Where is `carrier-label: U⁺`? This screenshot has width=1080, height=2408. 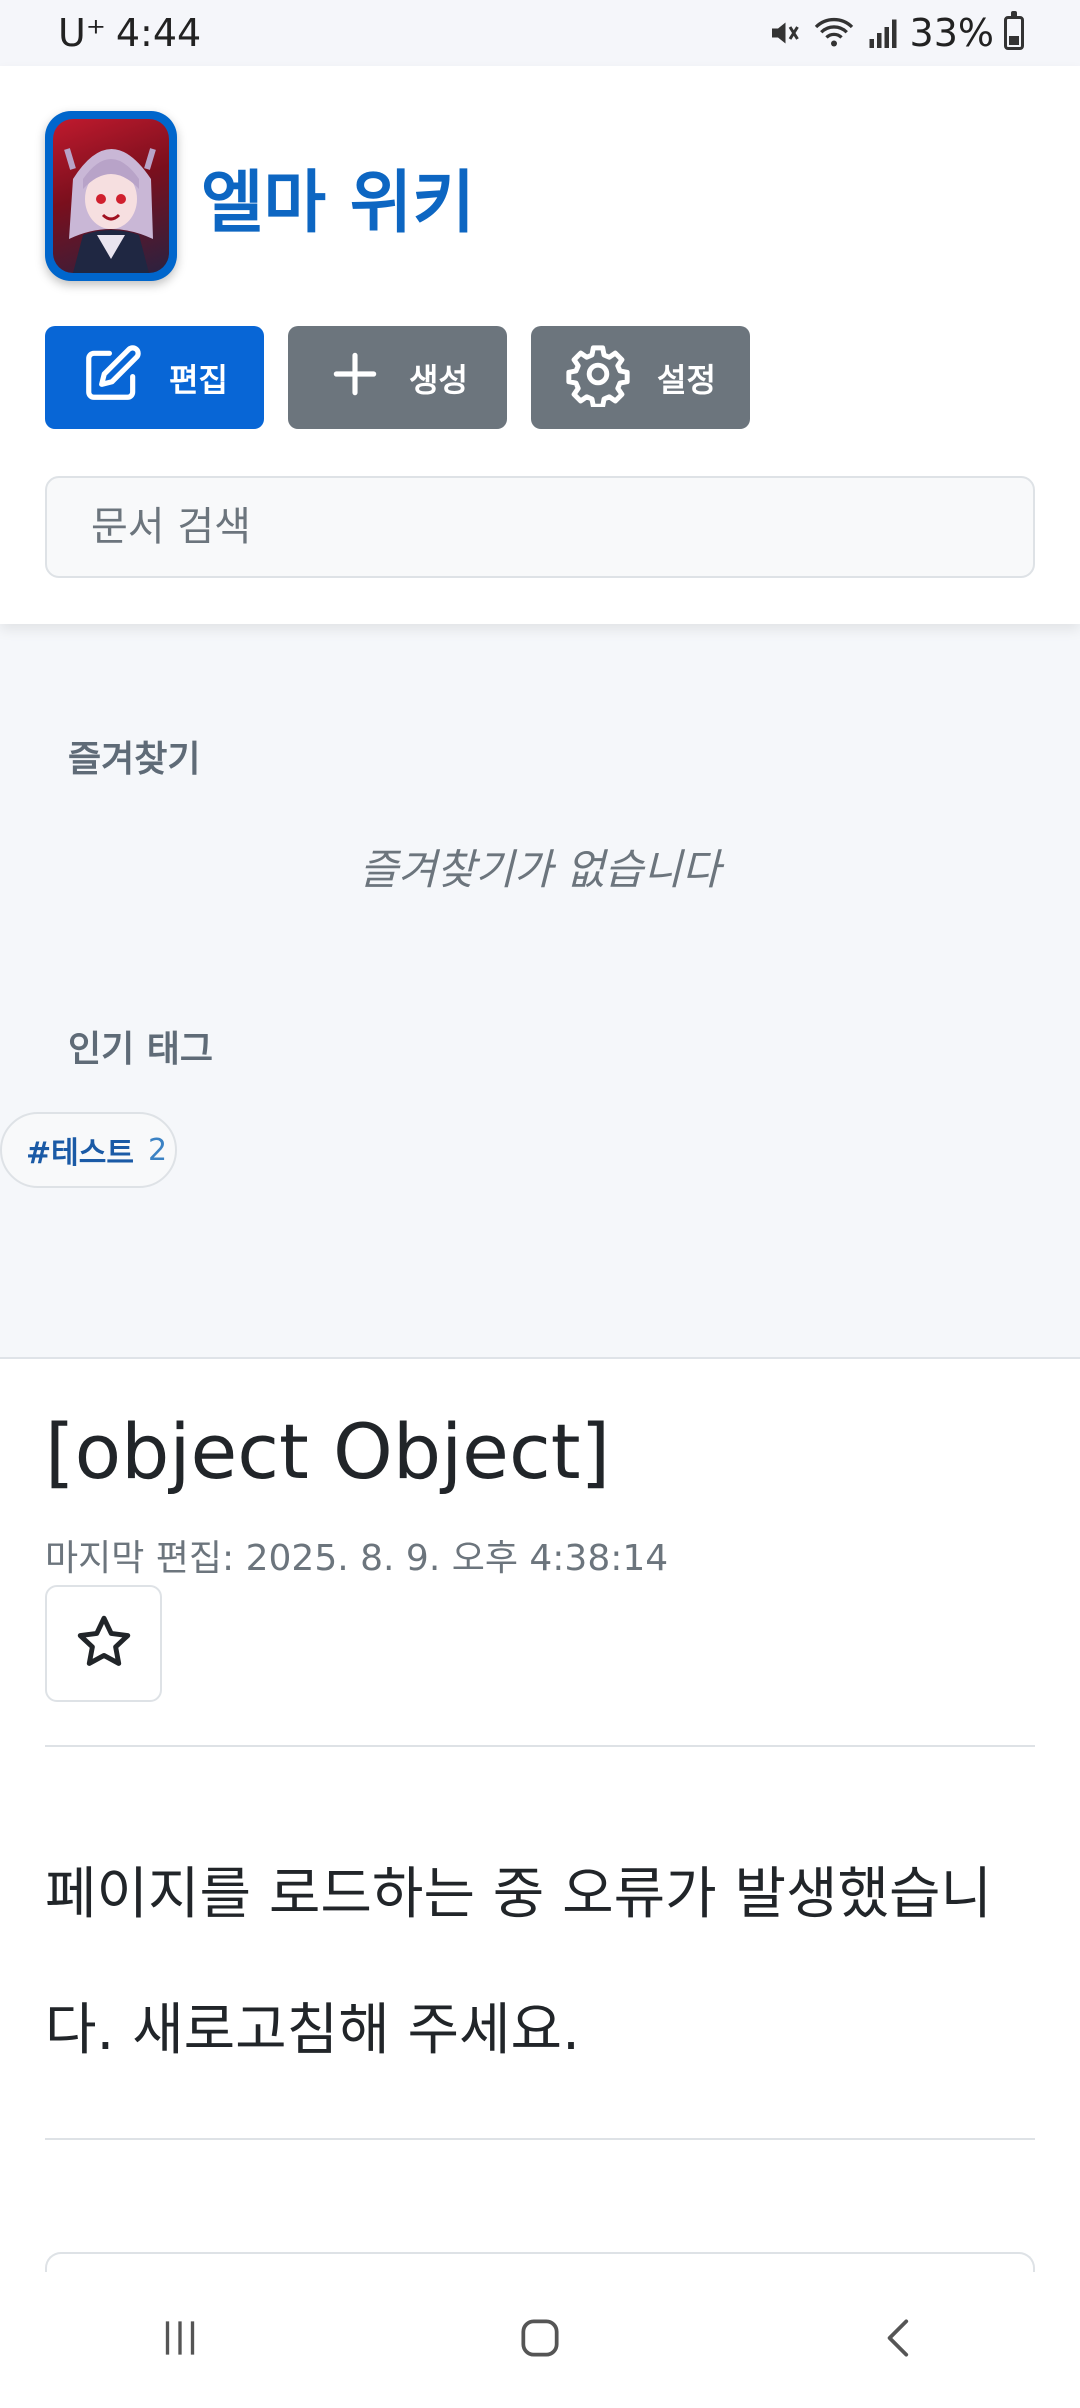
carrier-label: U⁺ is located at coordinates (82, 33).